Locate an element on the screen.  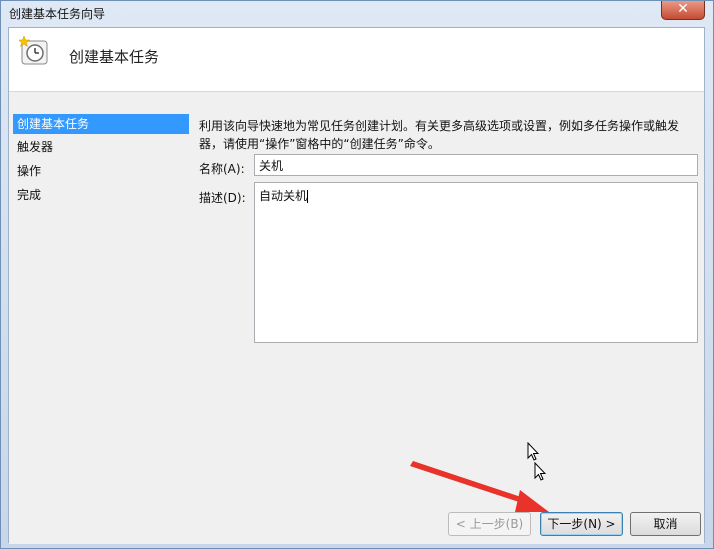
next-button: 下一步(N) > is located at coordinates (581, 524).